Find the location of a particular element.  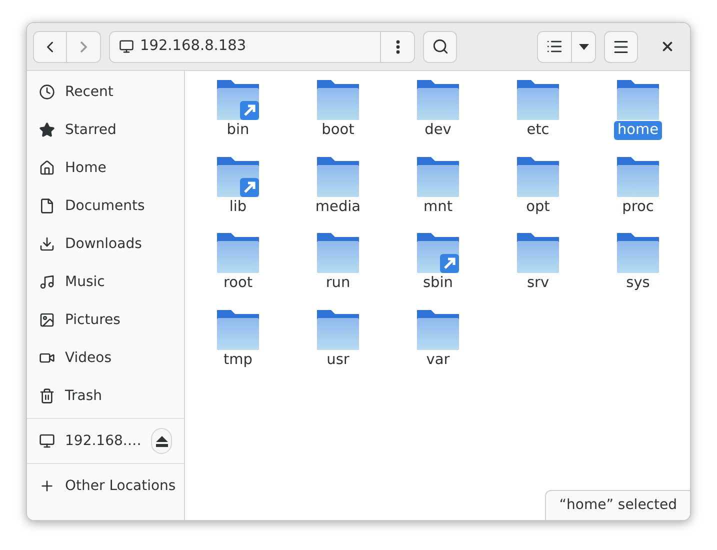

folder-item: run is located at coordinates (338, 267).